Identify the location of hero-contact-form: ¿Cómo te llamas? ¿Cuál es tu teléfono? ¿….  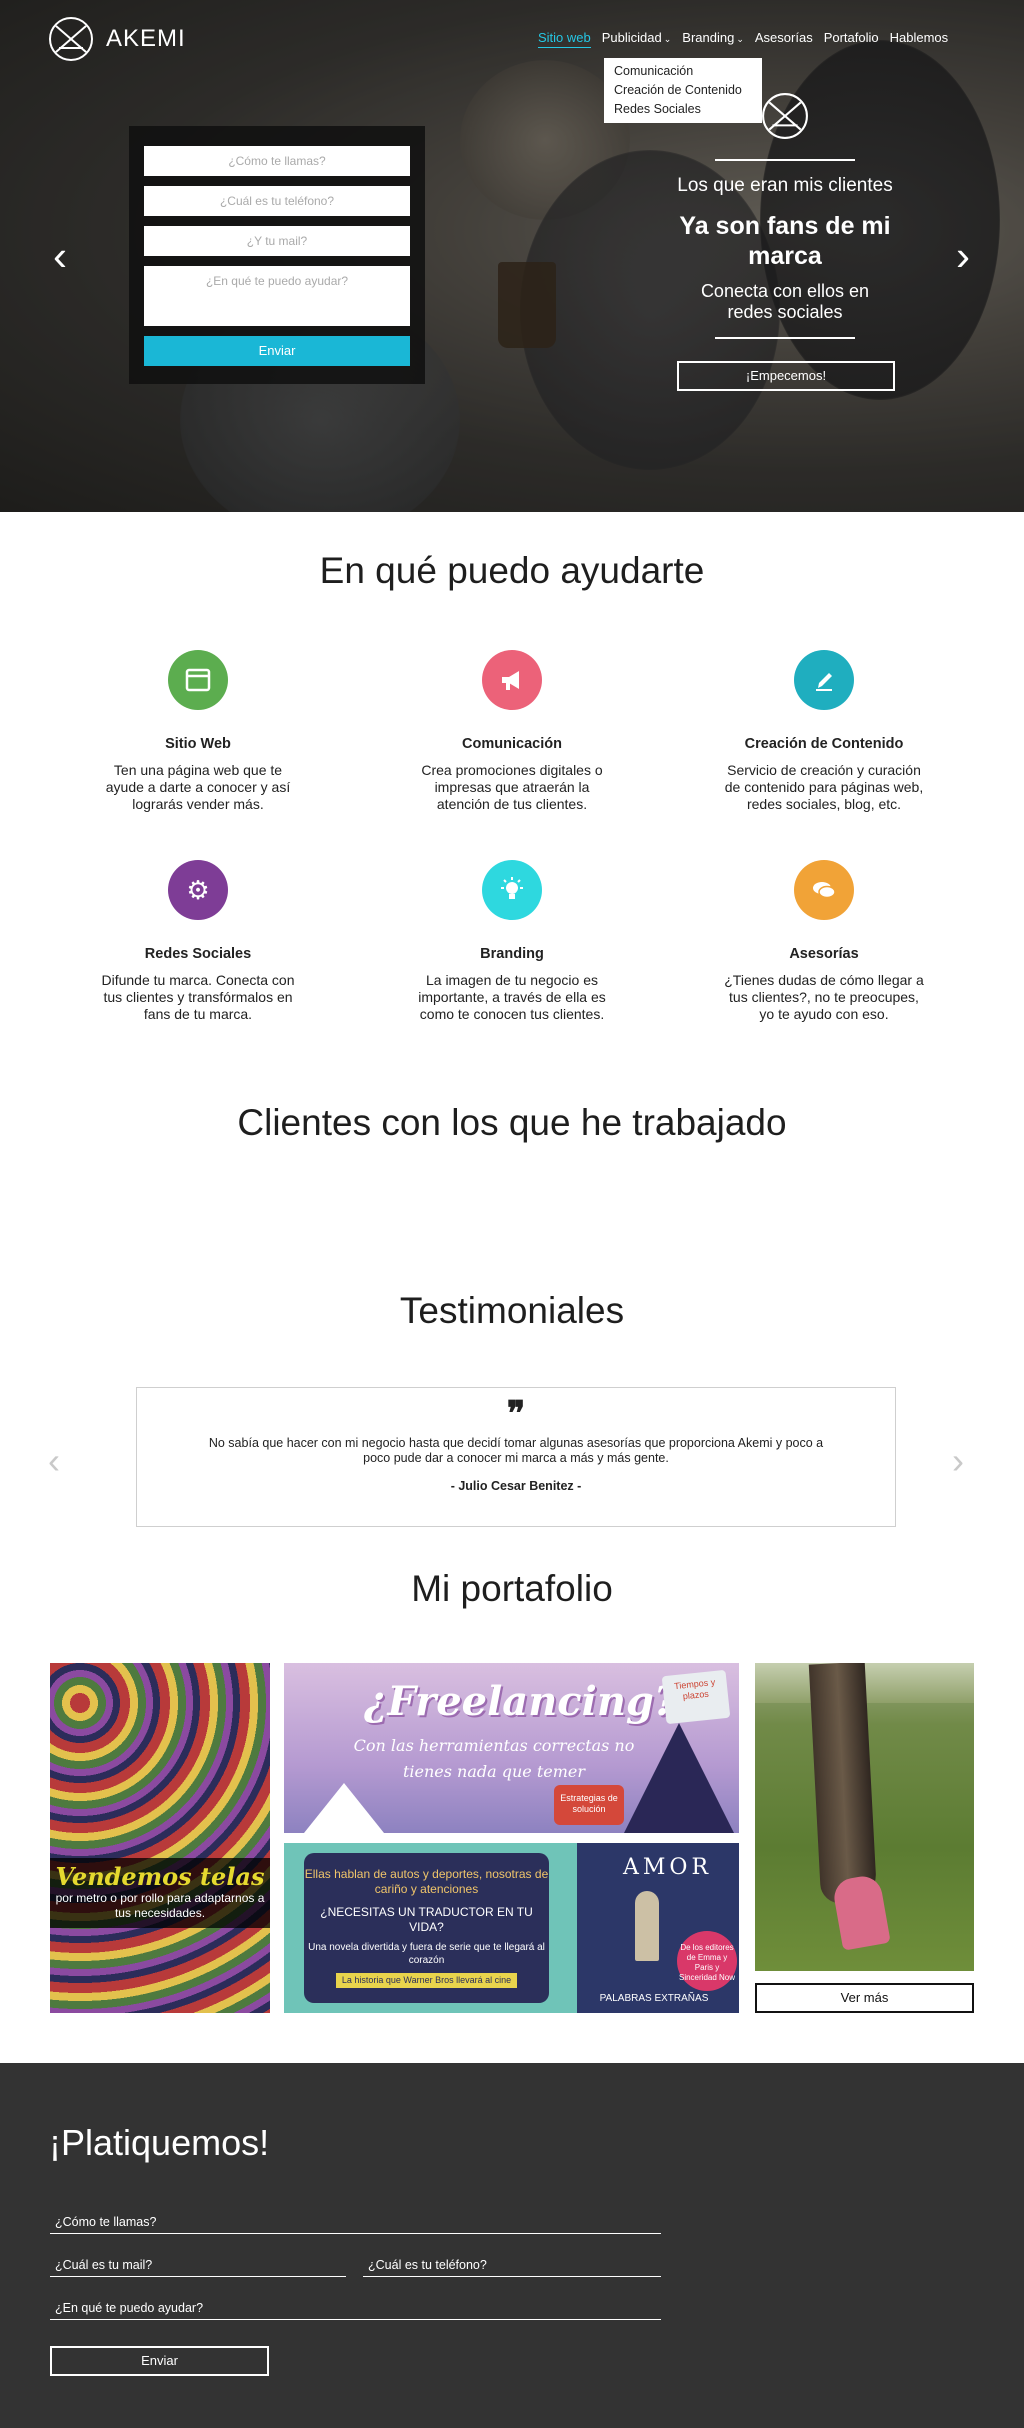
(277, 255).